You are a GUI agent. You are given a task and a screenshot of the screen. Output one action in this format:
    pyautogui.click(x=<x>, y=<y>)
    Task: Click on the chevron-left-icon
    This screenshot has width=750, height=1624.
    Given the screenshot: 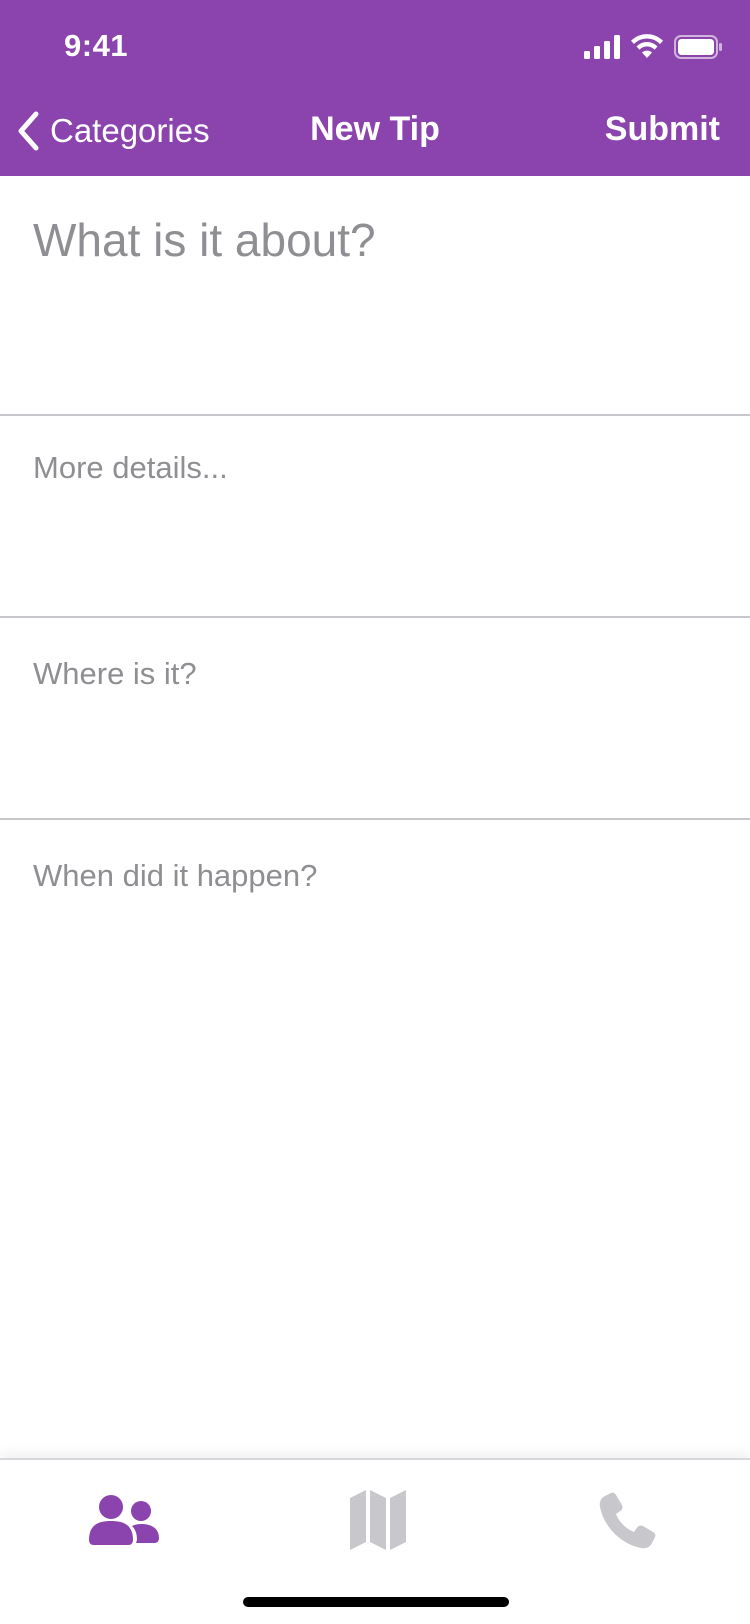 What is the action you would take?
    pyautogui.click(x=28, y=131)
    